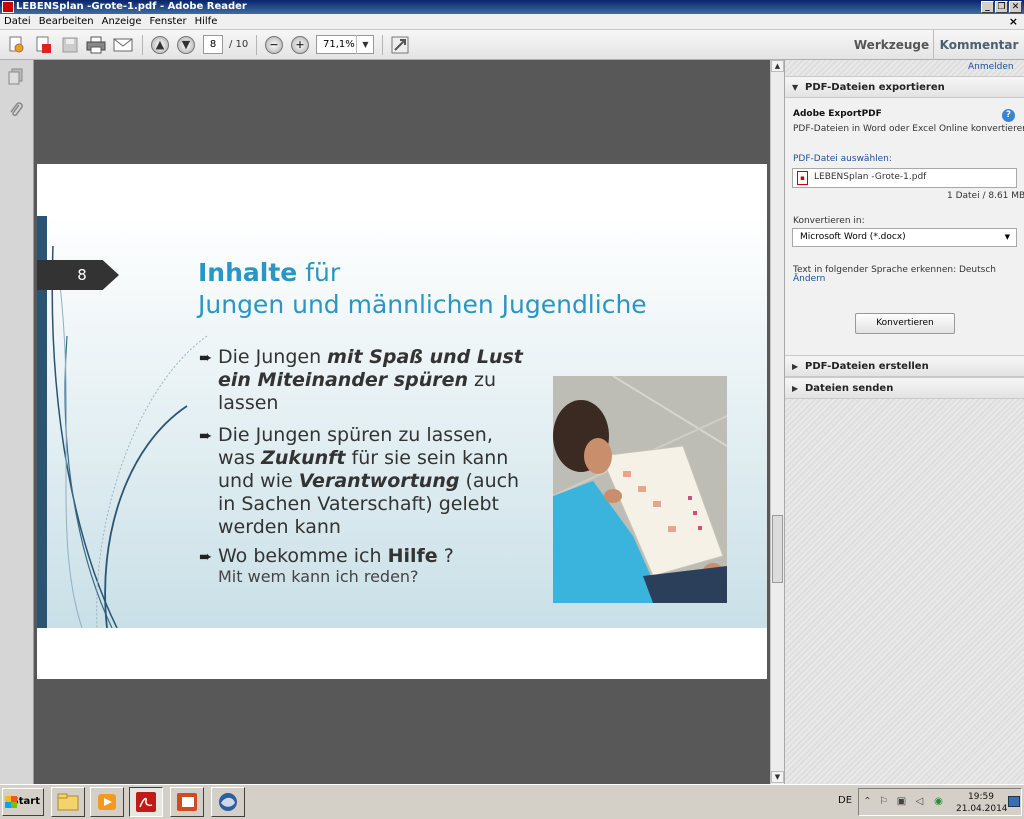 This screenshot has width=1024, height=819. I want to click on pdf-file-icon: ▪, so click(802, 178).